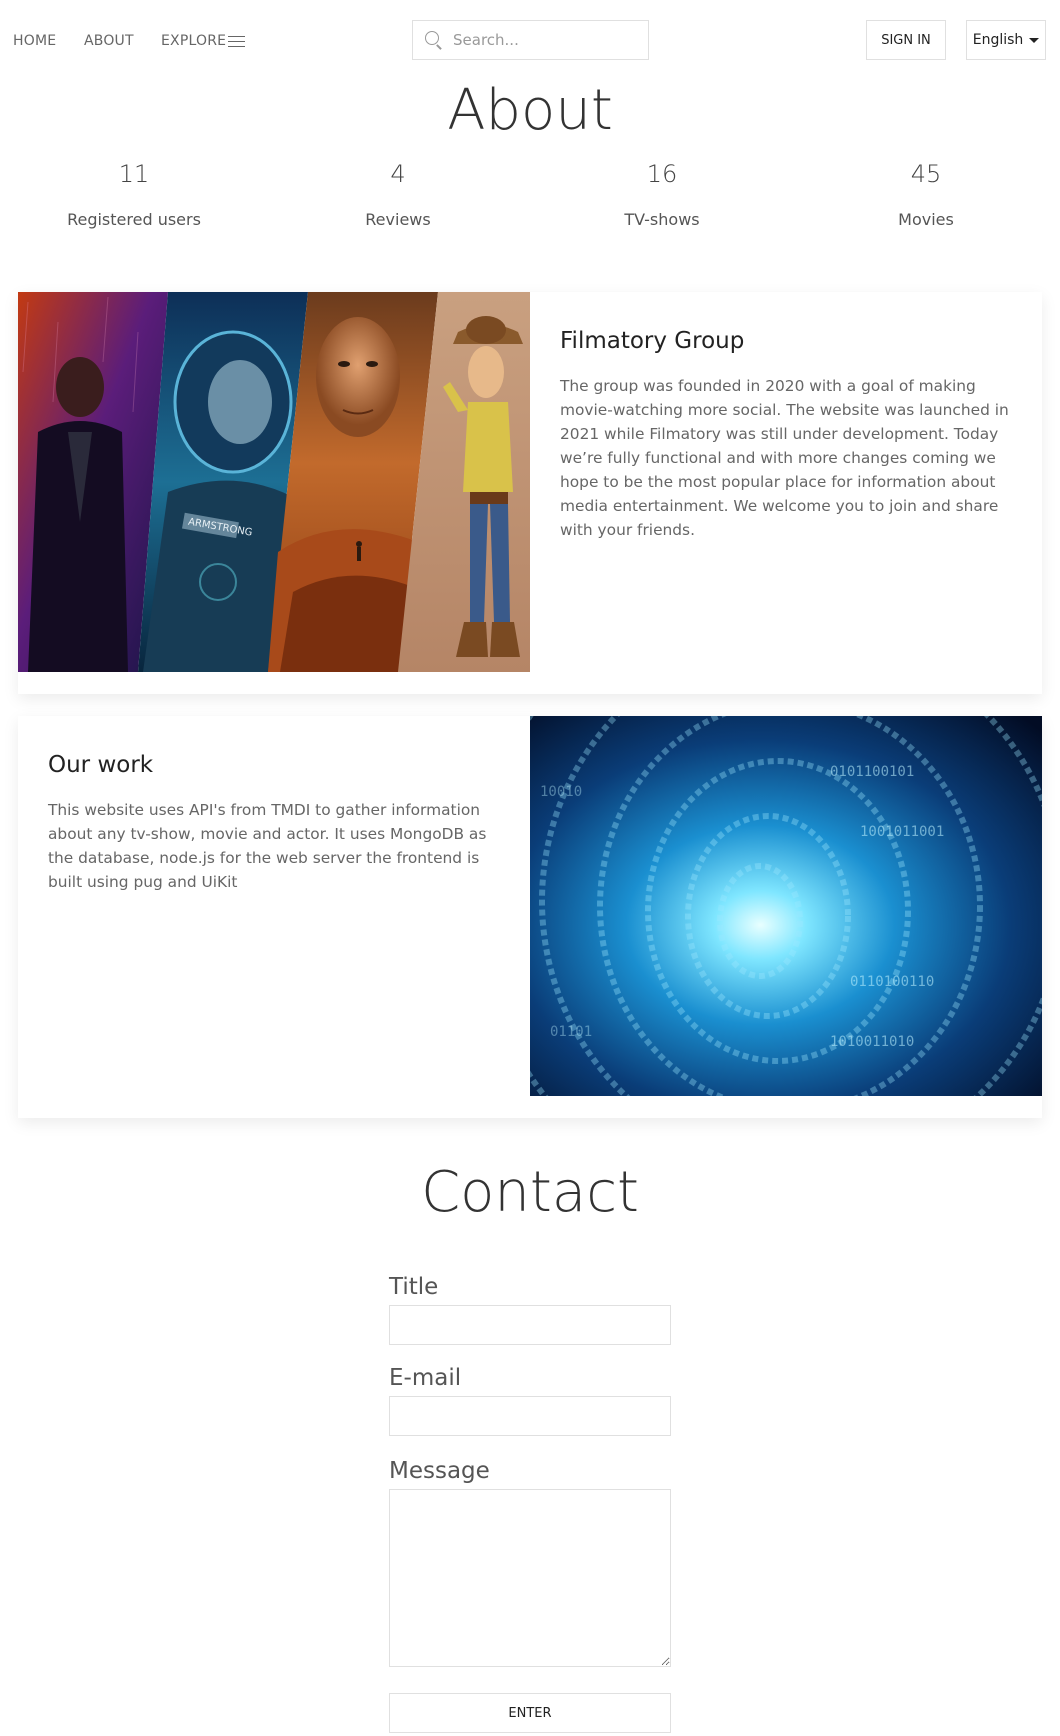  I want to click on stat-label: TV-shows, so click(662, 219).